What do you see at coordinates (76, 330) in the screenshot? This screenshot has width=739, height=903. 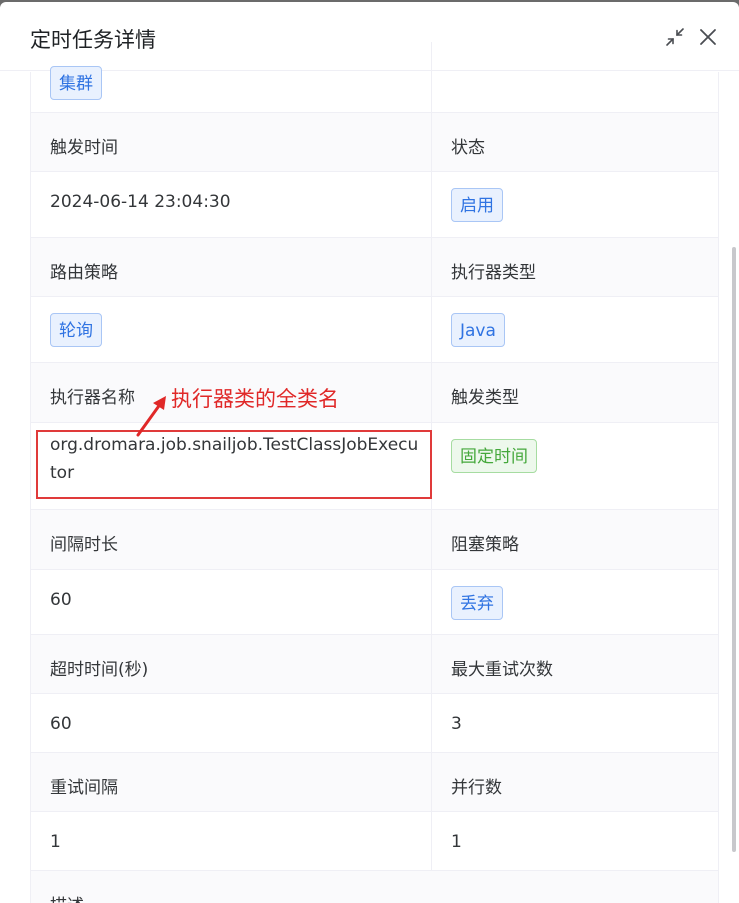 I see `route-strategy-tag: 轮询` at bounding box center [76, 330].